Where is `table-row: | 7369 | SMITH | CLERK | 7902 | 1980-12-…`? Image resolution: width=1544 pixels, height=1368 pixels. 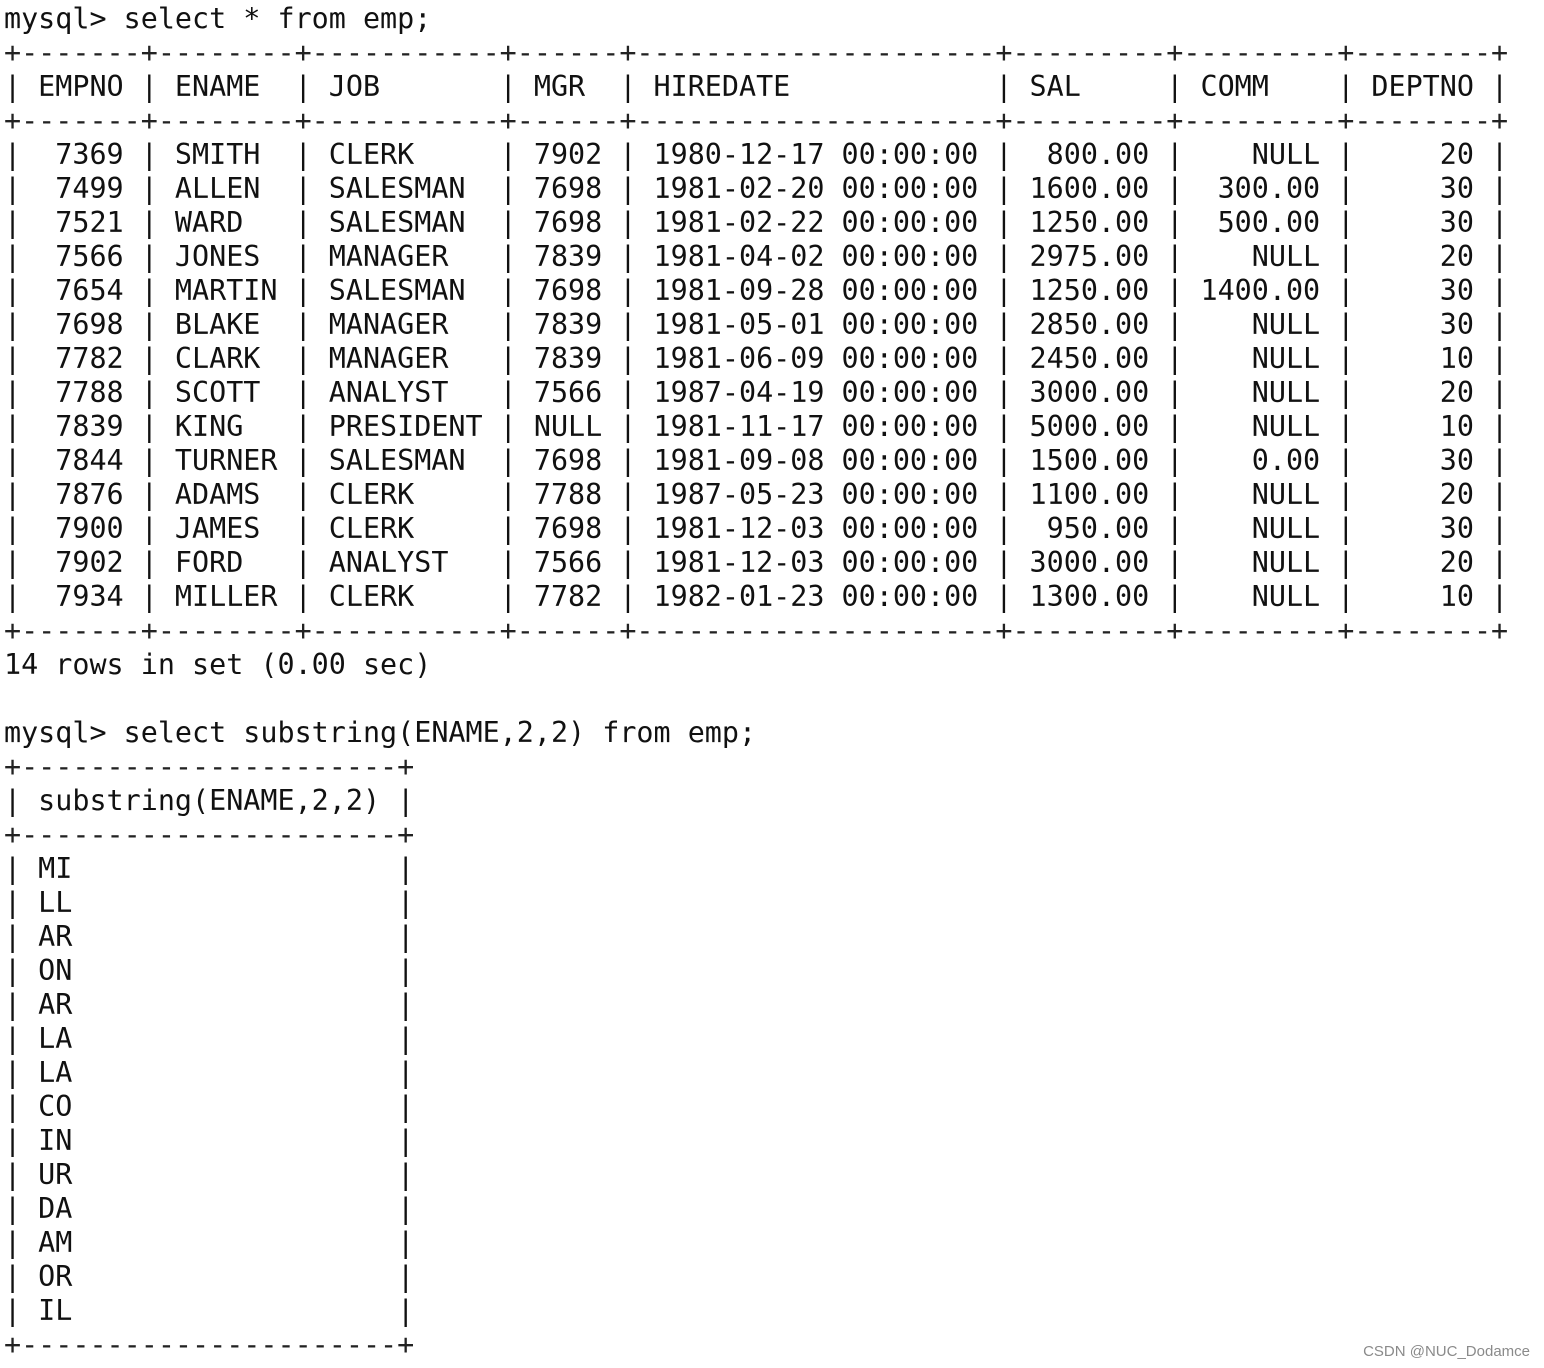 table-row: | 7369 | SMITH | CLERK | 7902 | 1980-12-… is located at coordinates (756, 154).